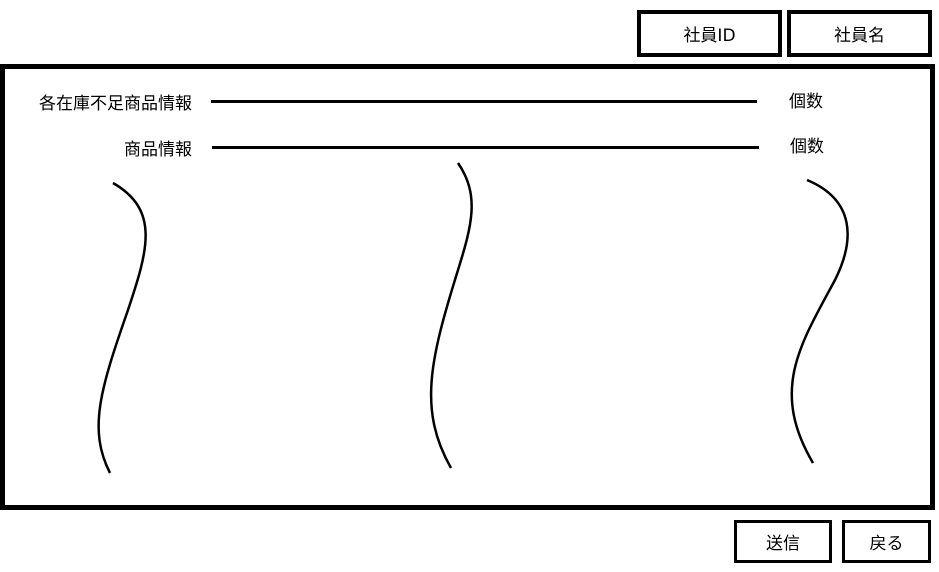  Describe the element at coordinates (158, 150) in the screenshot. I see `item-info-label: 商品情報` at that location.